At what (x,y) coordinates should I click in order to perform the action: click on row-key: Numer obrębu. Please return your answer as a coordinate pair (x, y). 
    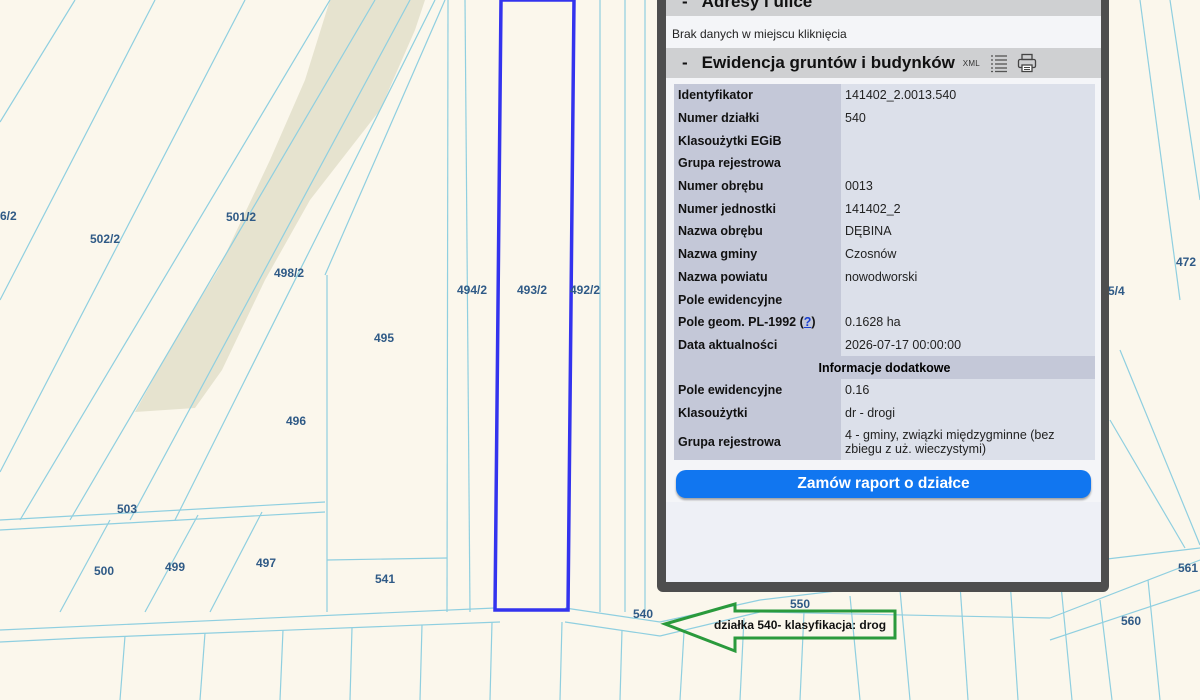
    Looking at the image, I should click on (757, 186).